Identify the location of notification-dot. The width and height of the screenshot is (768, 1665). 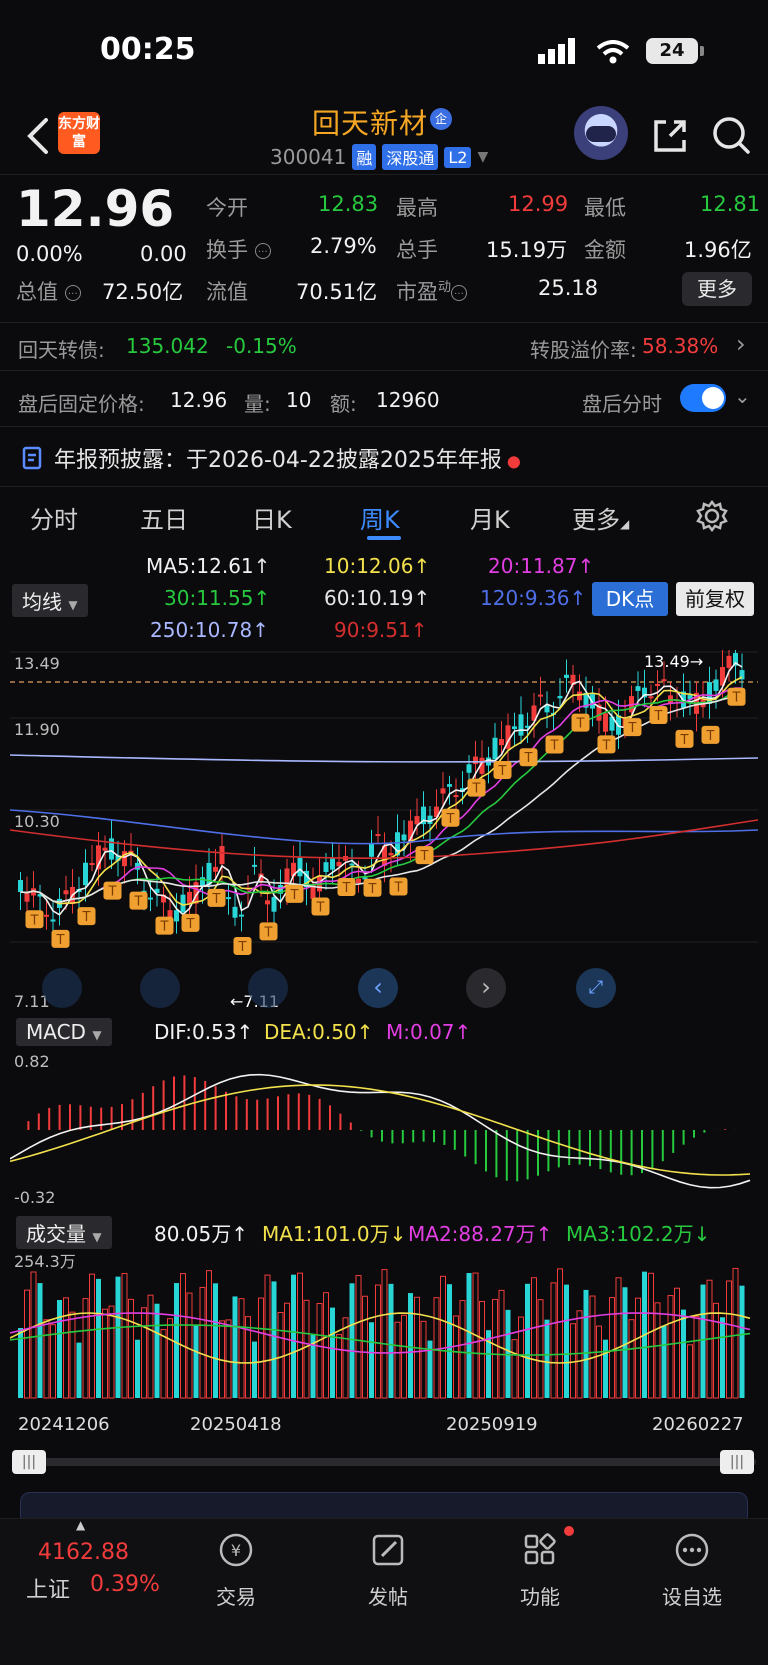
(569, 1531).